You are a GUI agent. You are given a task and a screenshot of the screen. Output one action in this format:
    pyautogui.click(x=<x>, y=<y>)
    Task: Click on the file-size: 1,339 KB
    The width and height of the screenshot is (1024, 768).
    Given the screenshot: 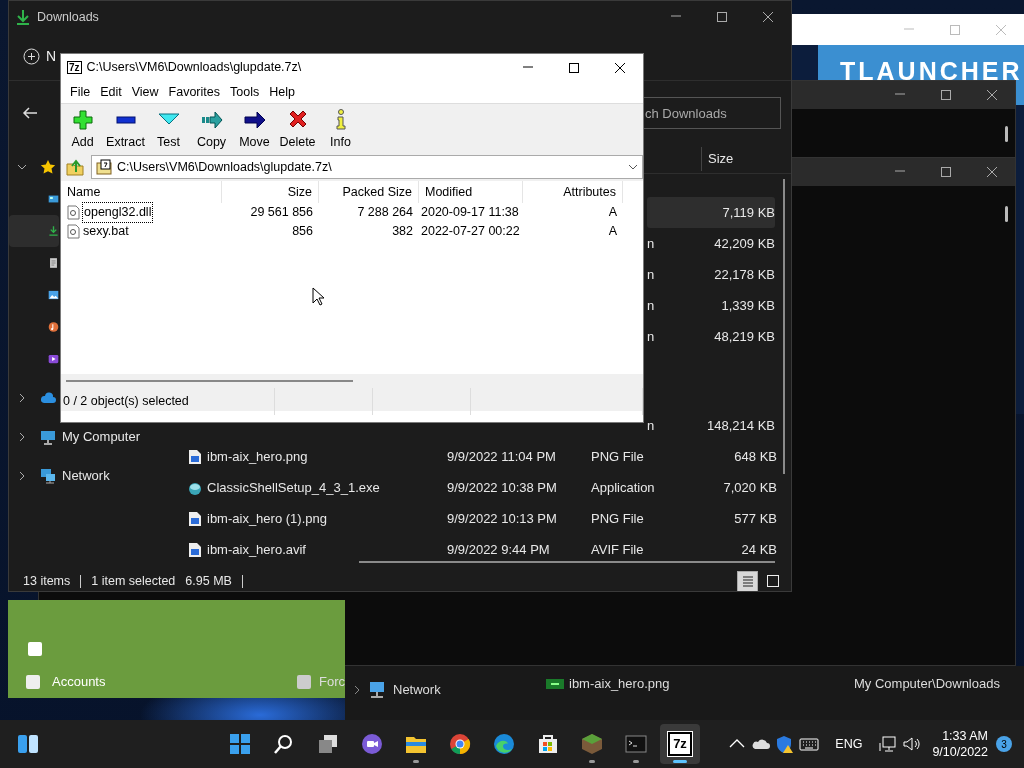 What is the action you would take?
    pyautogui.click(x=747, y=305)
    